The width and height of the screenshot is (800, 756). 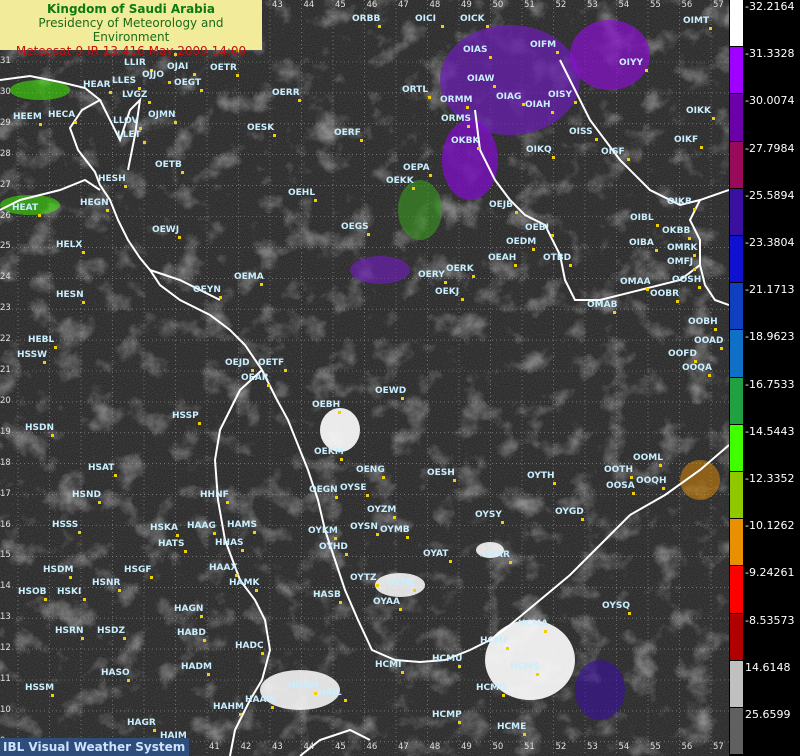 I want to click on lon-tick-label: 55, so click(x=655, y=747).